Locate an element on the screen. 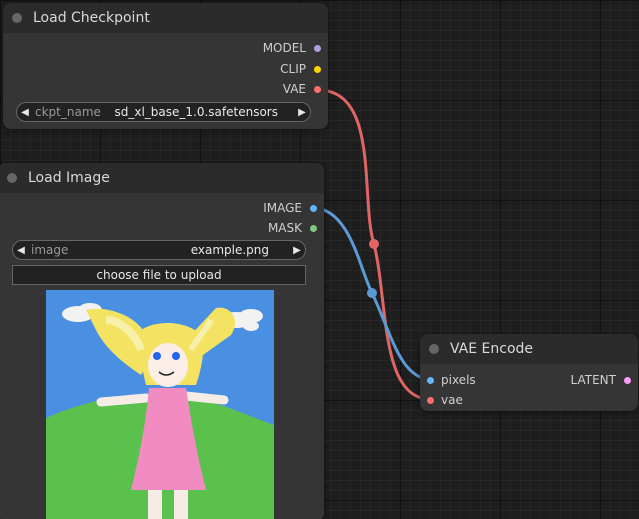  link-image is located at coordinates (371, 293).